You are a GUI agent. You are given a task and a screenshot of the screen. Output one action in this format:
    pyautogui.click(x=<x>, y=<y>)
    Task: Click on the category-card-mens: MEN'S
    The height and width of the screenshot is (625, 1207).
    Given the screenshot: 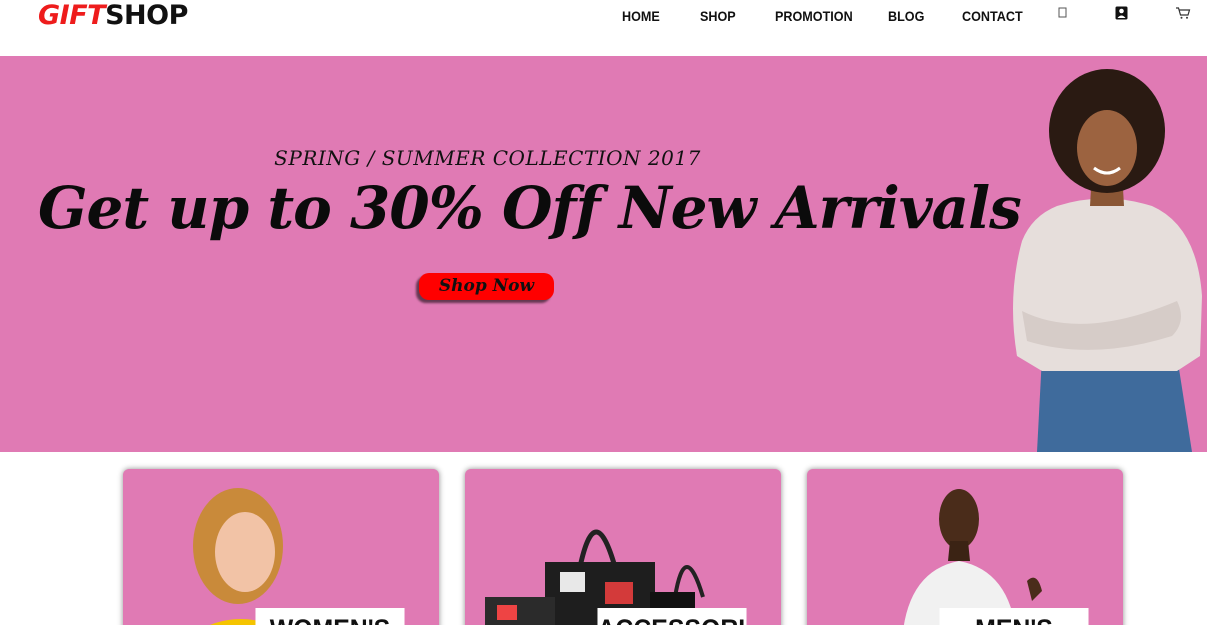 What is the action you would take?
    pyautogui.click(x=965, y=547)
    